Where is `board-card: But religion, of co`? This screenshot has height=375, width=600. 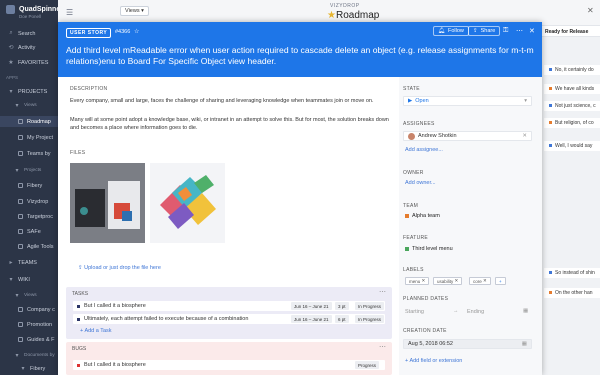
board-card: But religion, of co is located at coordinates (572, 123).